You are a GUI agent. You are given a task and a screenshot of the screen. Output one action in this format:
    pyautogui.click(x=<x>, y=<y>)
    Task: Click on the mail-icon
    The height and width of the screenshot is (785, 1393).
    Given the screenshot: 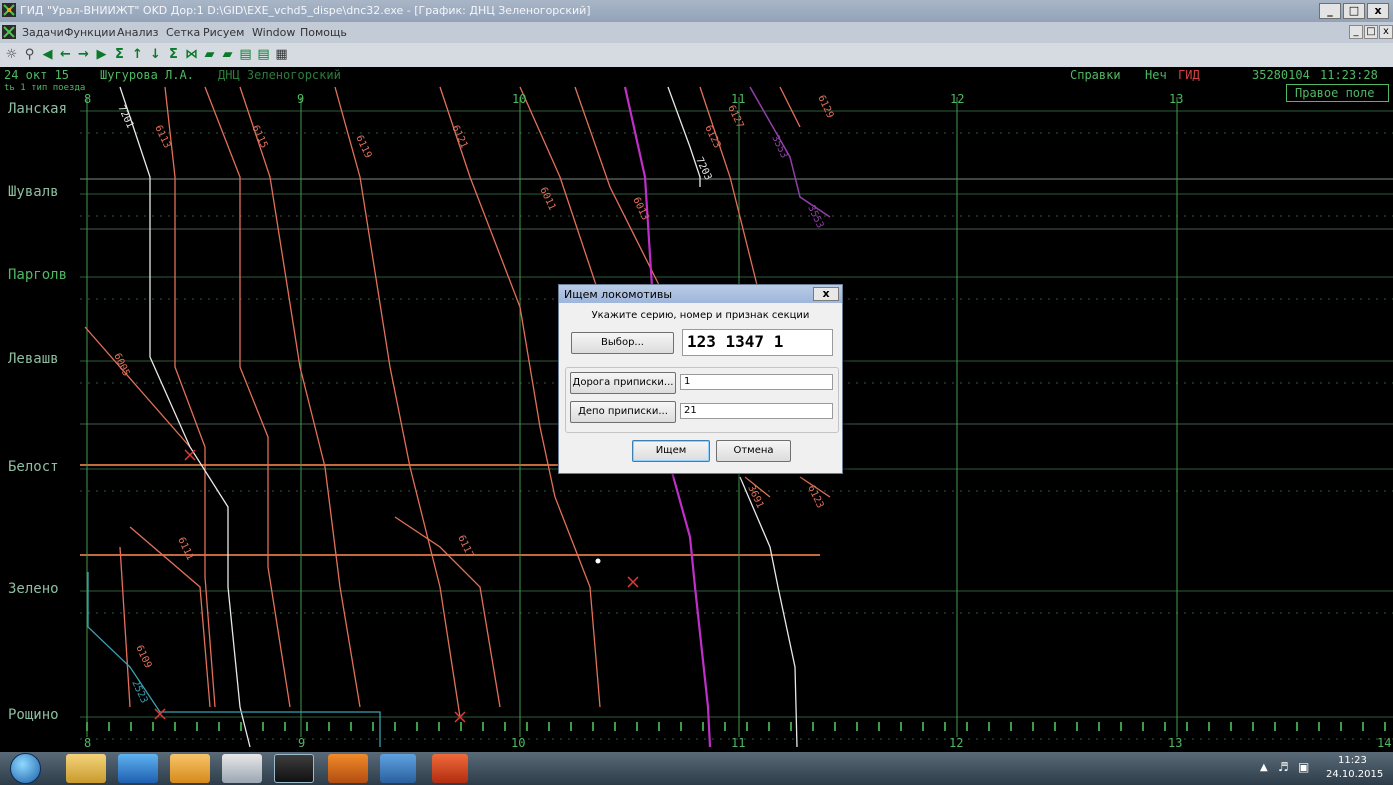 What is the action you would take?
    pyautogui.click(x=190, y=768)
    